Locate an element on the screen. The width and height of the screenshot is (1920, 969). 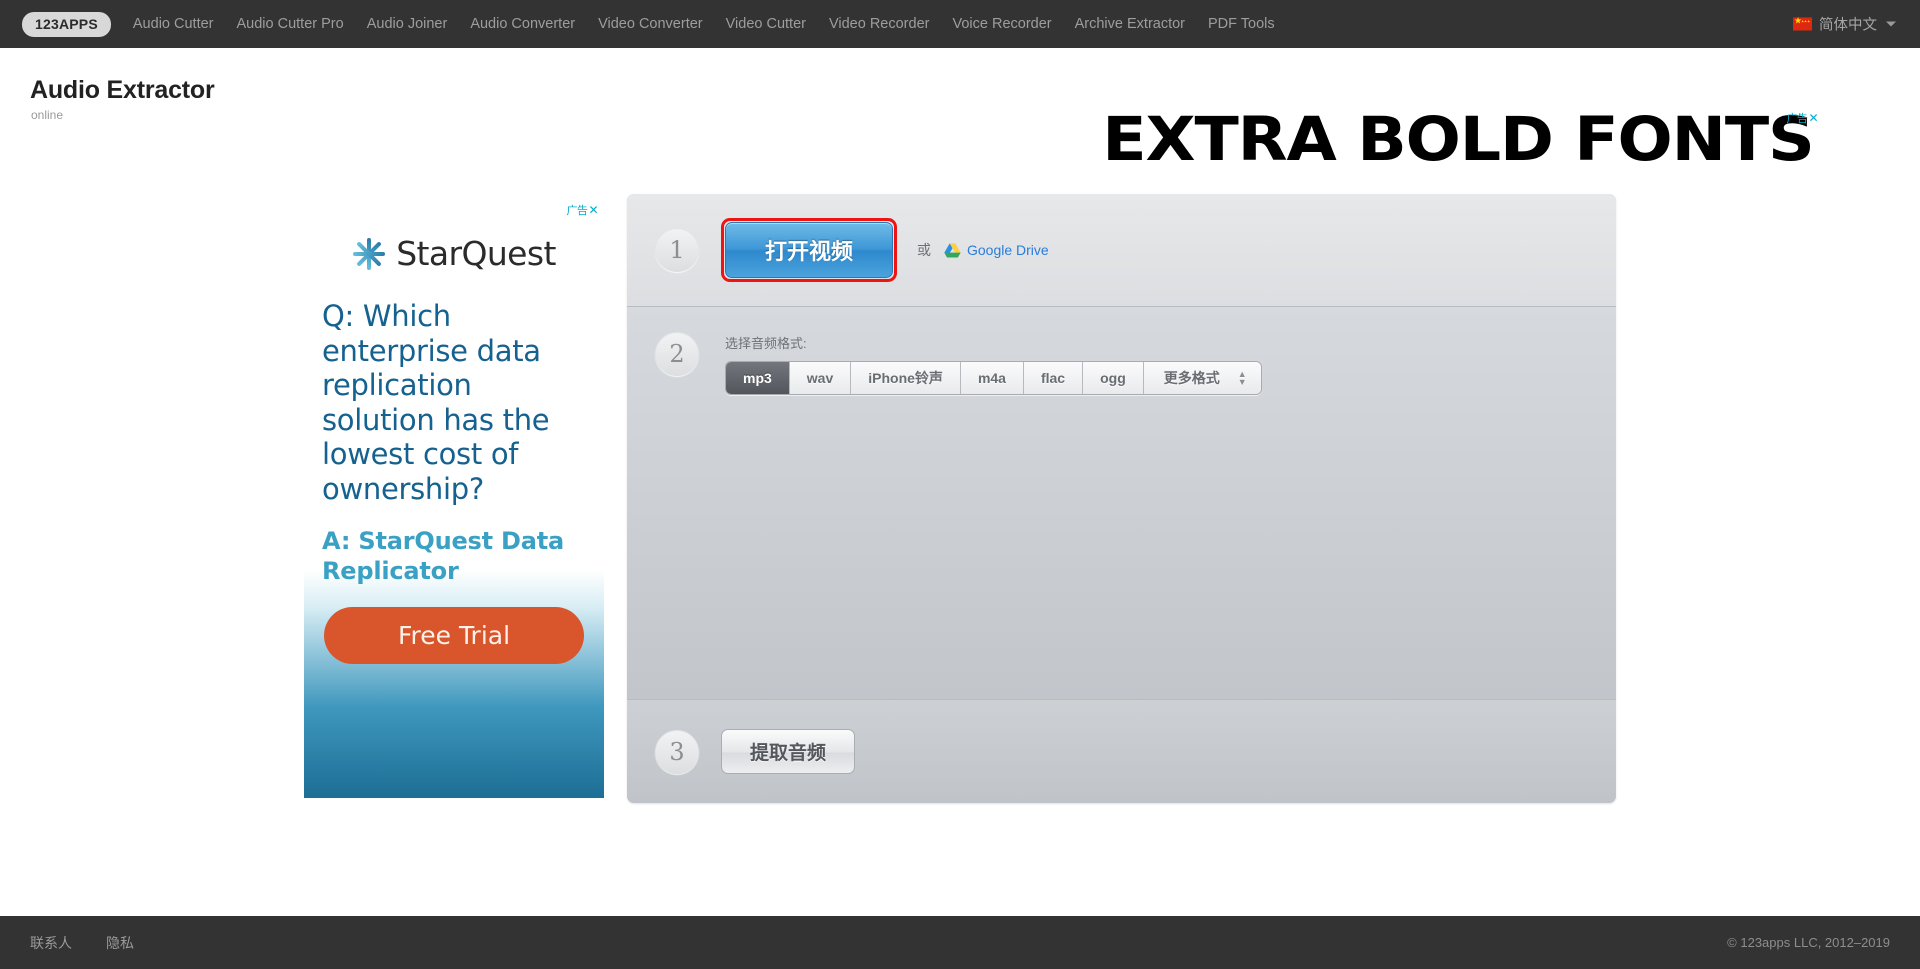
format-selector: mp3 wav iPhone铃声 m4a flac ogg 更多格式 ▲ ▼ is located at coordinates (993, 378).